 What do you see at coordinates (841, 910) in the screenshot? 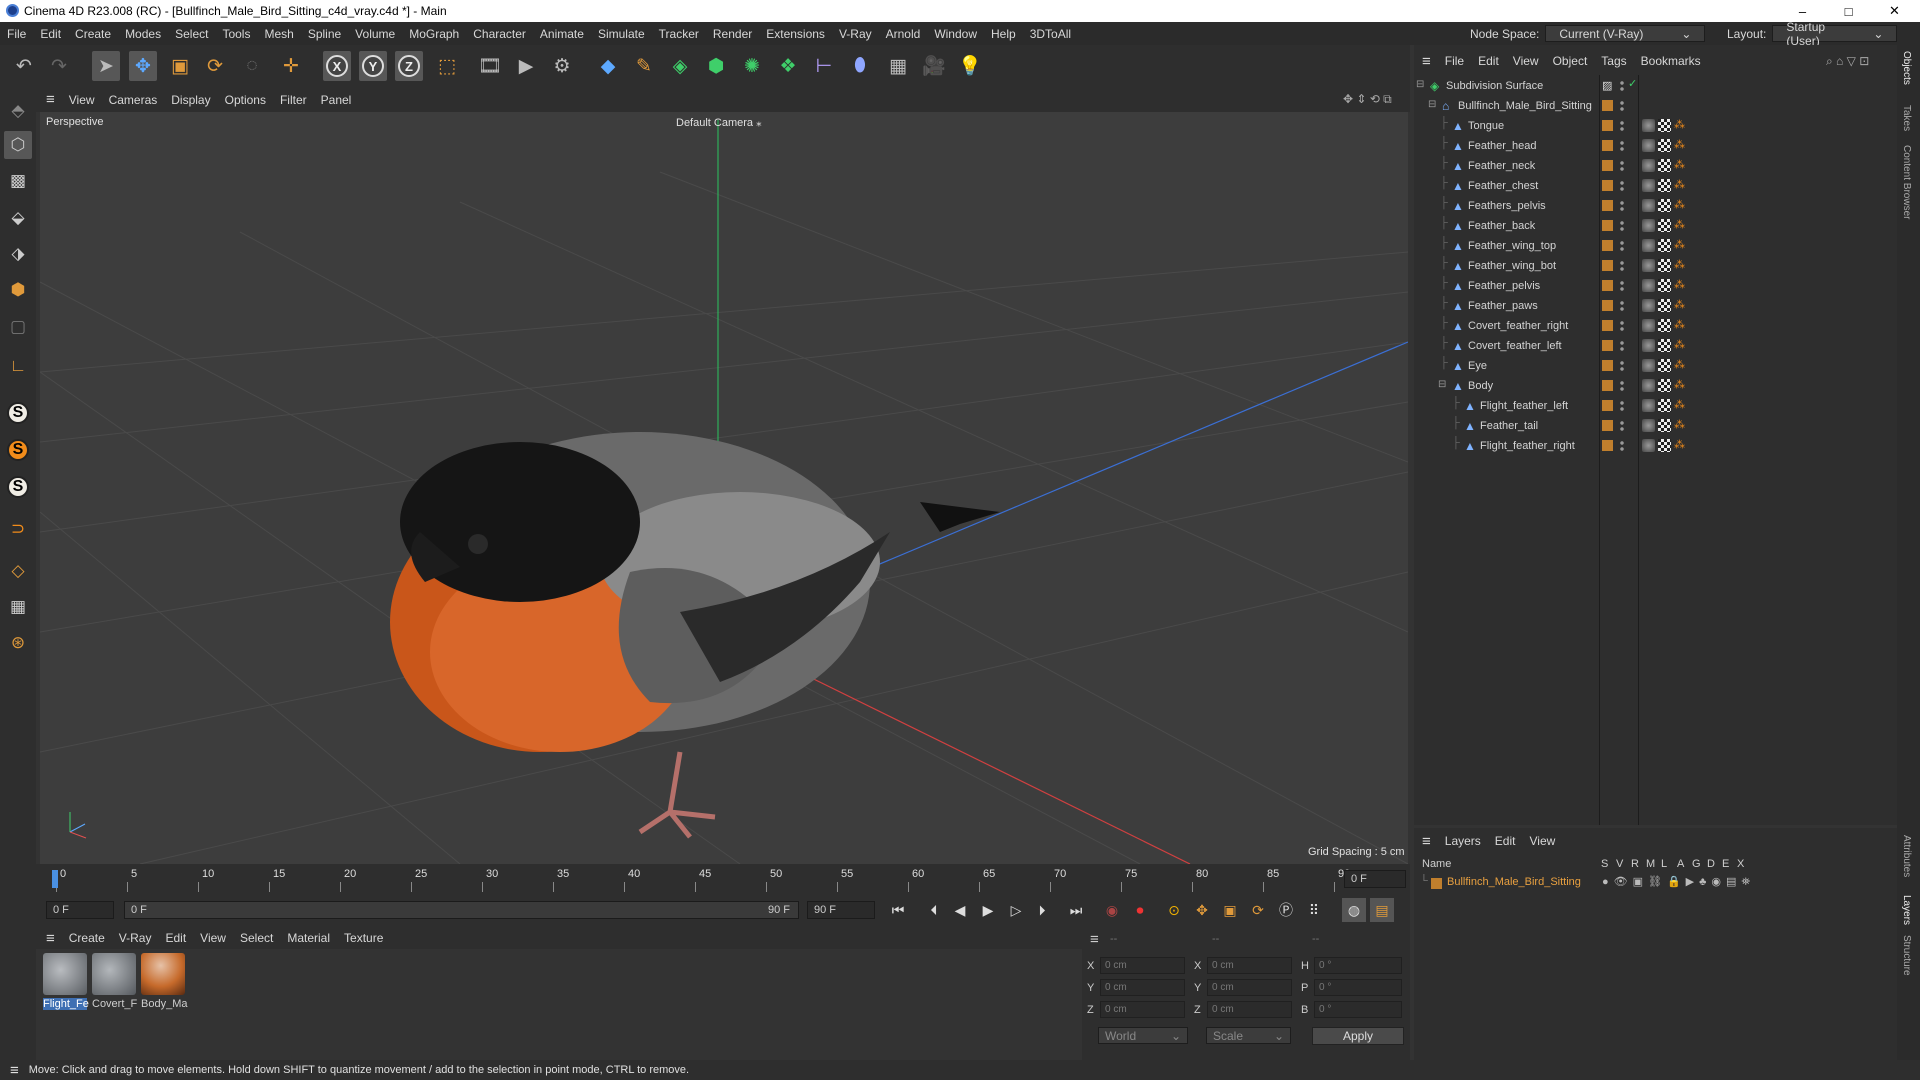
I see `end-frame-field: 90 F` at bounding box center [841, 910].